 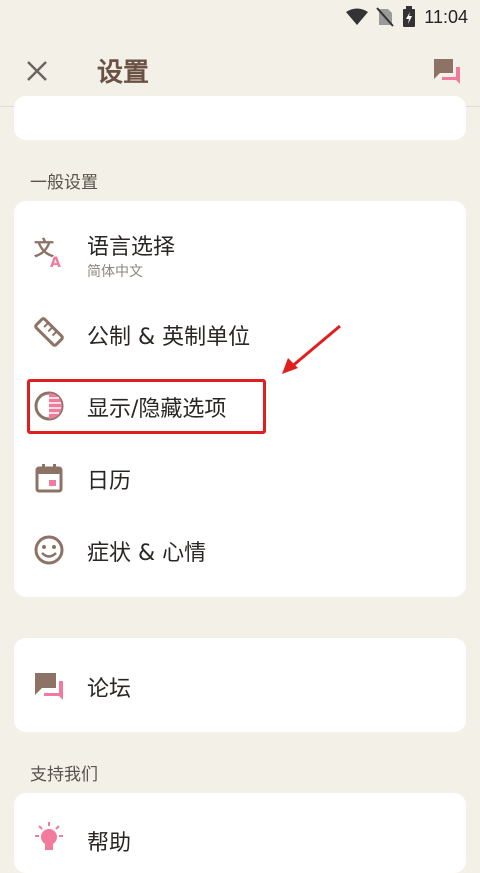 What do you see at coordinates (49, 478) in the screenshot?
I see `calendar-icon` at bounding box center [49, 478].